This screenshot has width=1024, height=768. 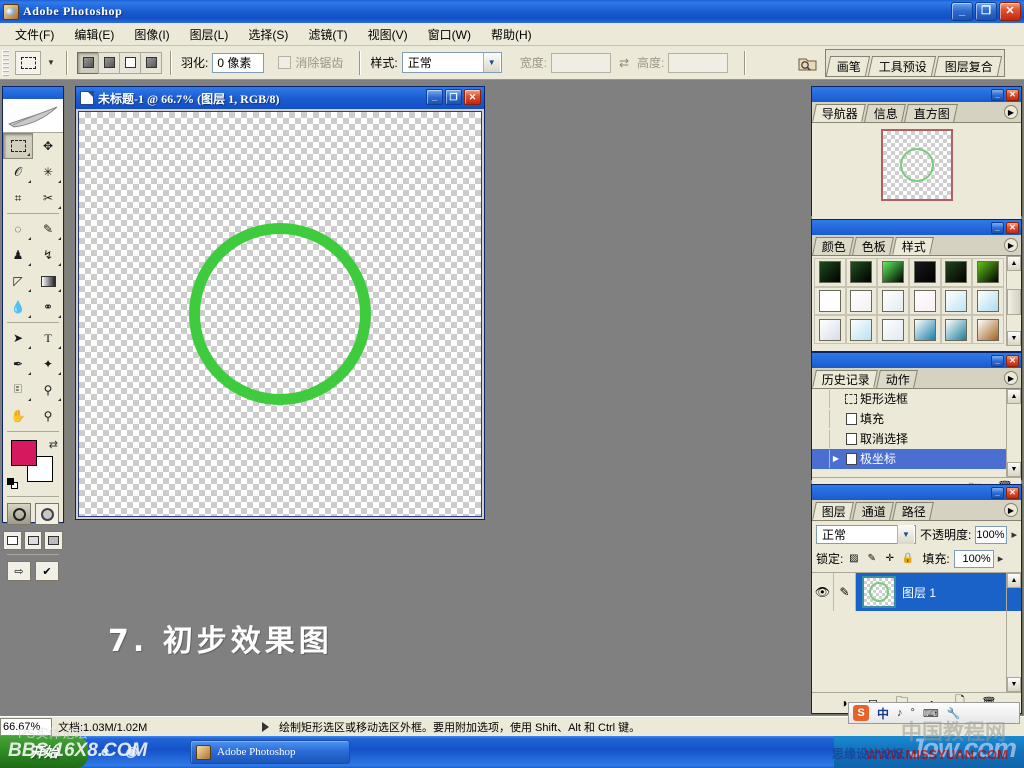 I want to click on intersect-selection-button, so click(x=151, y=62).